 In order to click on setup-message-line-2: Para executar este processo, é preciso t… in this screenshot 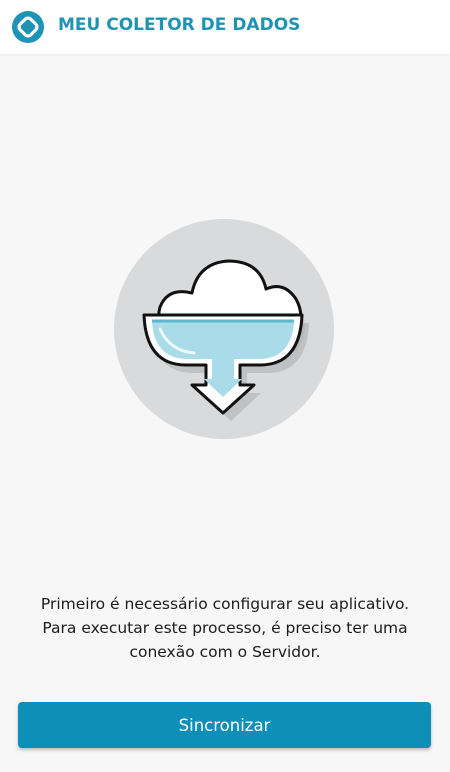, I will do `click(225, 628)`.